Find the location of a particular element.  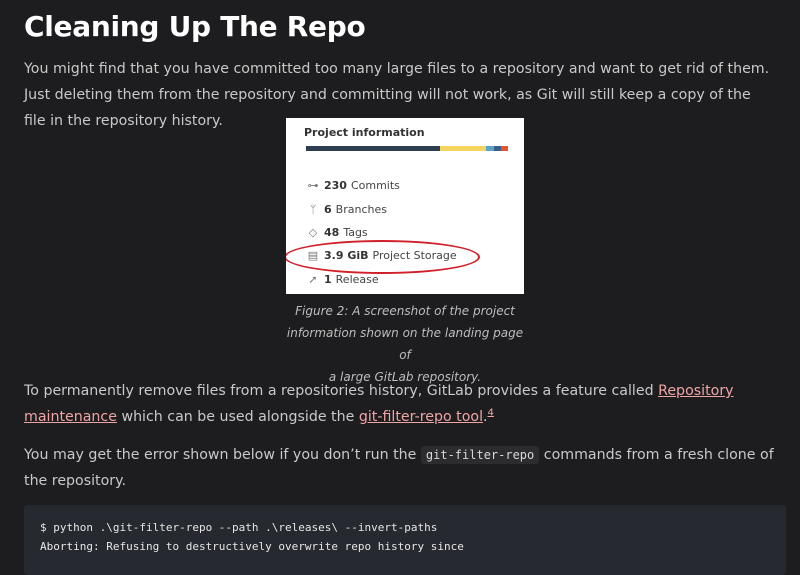

branch-icon: ᛘ is located at coordinates (313, 209).